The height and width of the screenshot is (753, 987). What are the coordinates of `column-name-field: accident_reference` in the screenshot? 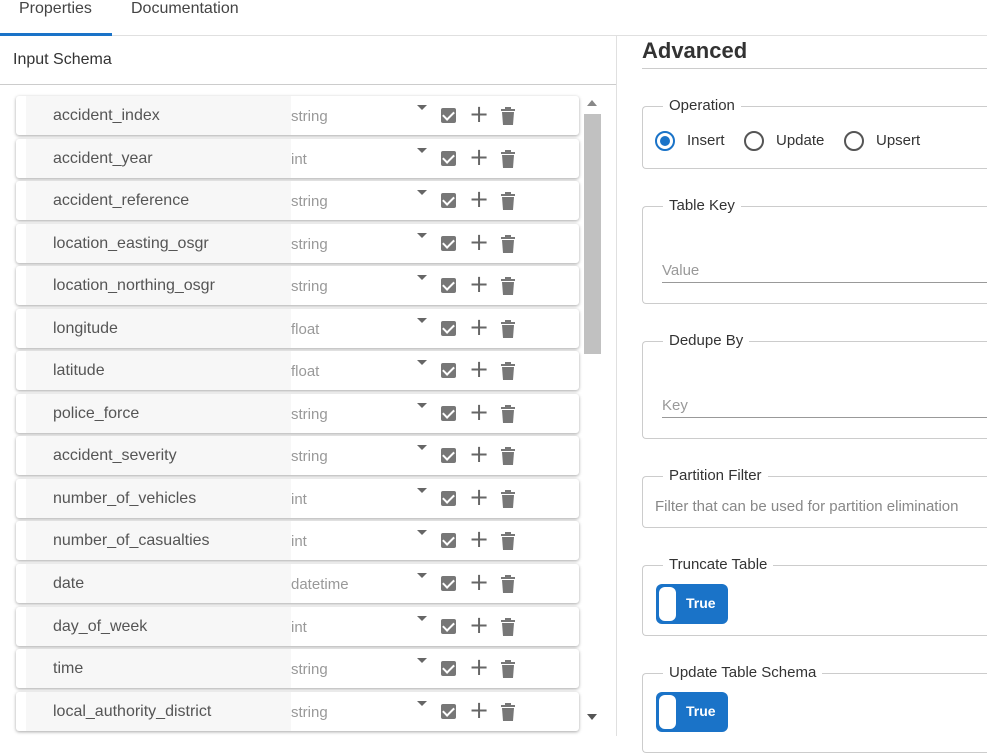 It's located at (158, 201).